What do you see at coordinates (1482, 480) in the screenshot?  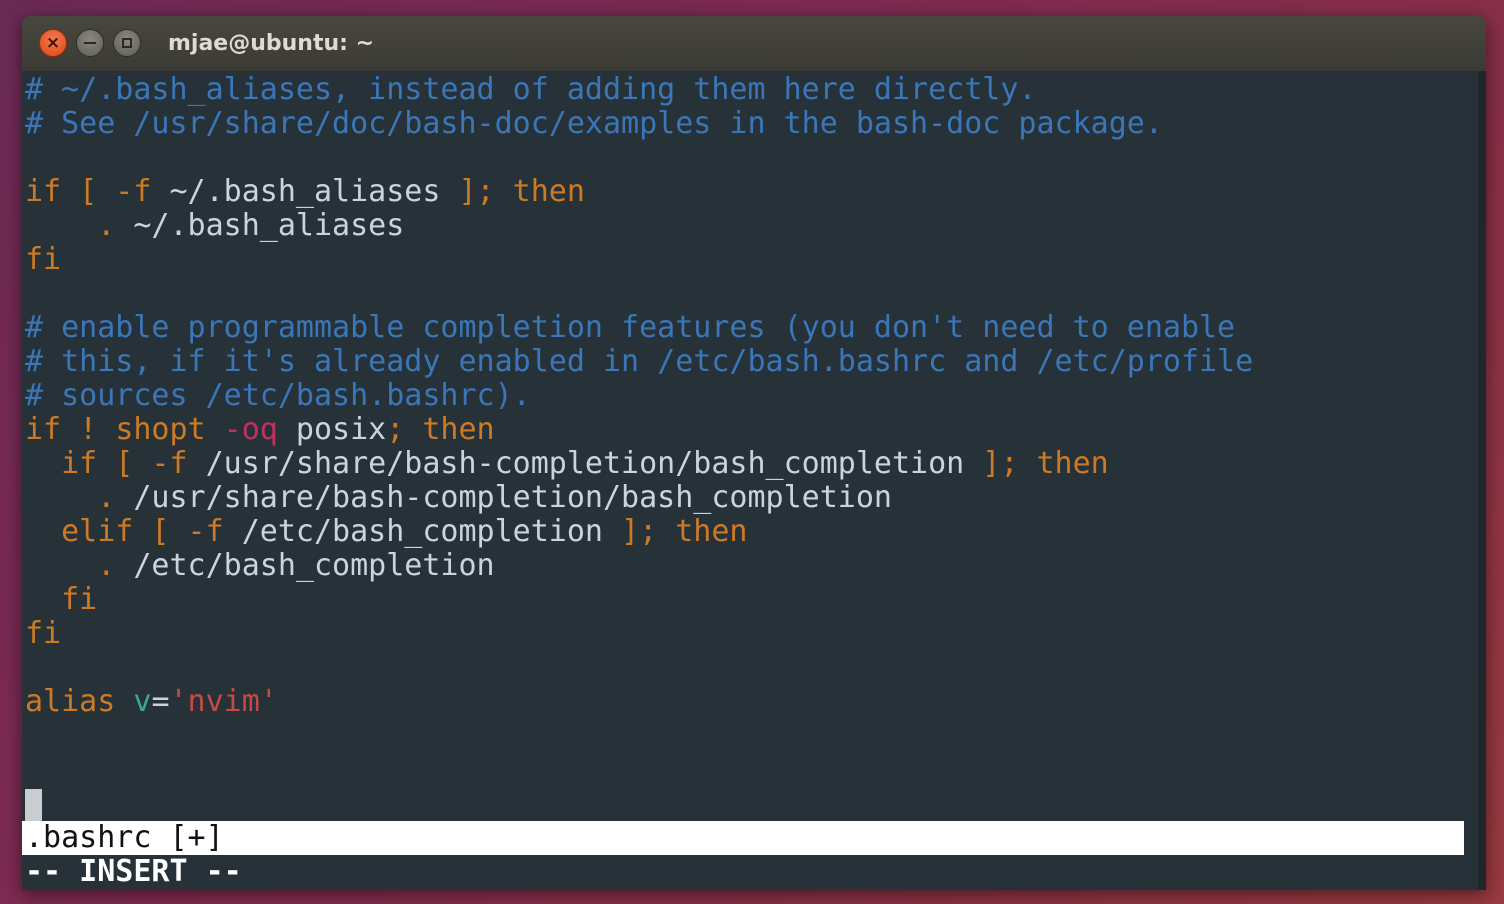 I see `scrollbar` at bounding box center [1482, 480].